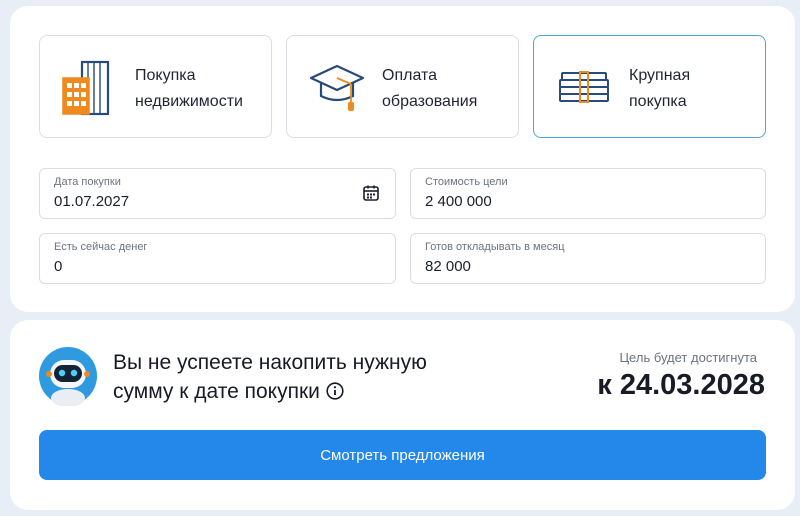 The image size is (800, 516). Describe the element at coordinates (58, 266) in the screenshot. I see `money-now-value: 0` at that location.